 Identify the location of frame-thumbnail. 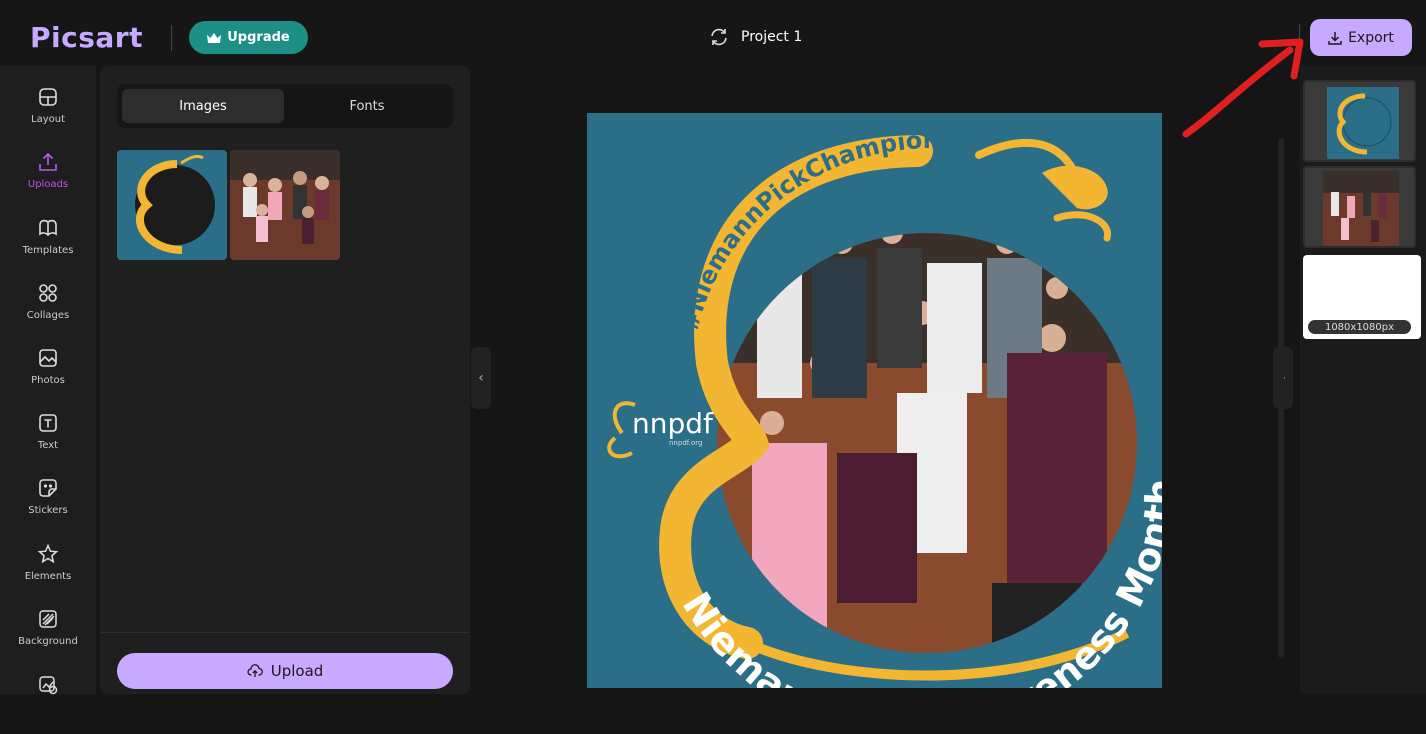
(172, 205).